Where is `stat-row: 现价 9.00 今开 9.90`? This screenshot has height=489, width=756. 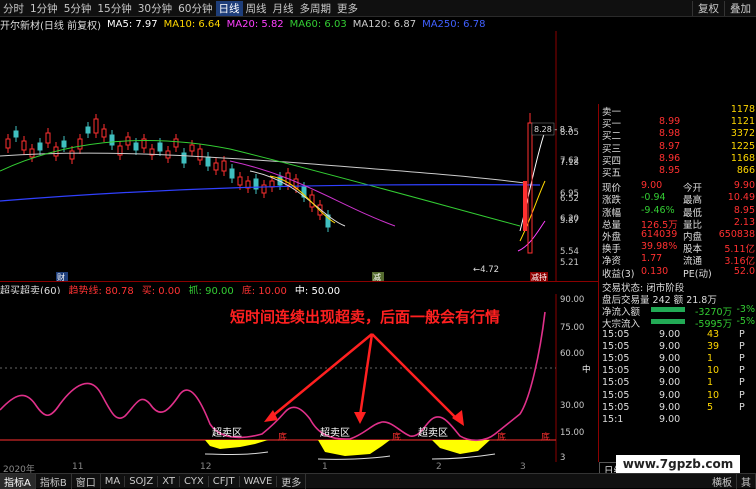 stat-row: 现价 9.00 今开 9.90 is located at coordinates (678, 187).